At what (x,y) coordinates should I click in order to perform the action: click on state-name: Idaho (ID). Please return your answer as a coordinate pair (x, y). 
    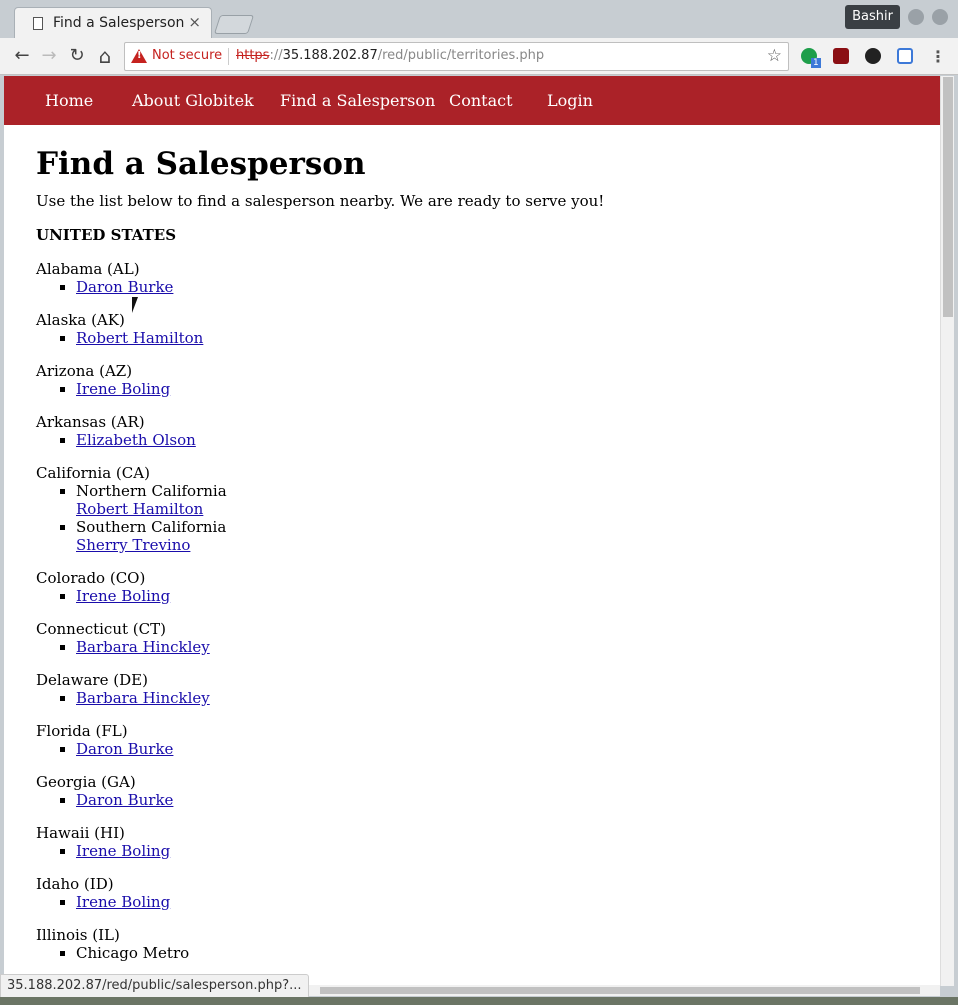
    Looking at the image, I should click on (75, 884).